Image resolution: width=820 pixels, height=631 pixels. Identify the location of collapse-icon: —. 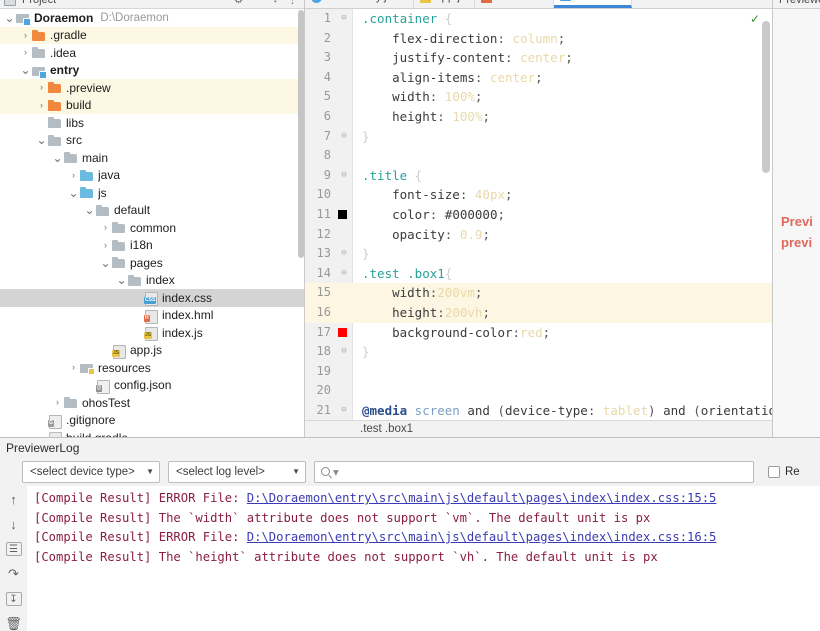
(258, 3).